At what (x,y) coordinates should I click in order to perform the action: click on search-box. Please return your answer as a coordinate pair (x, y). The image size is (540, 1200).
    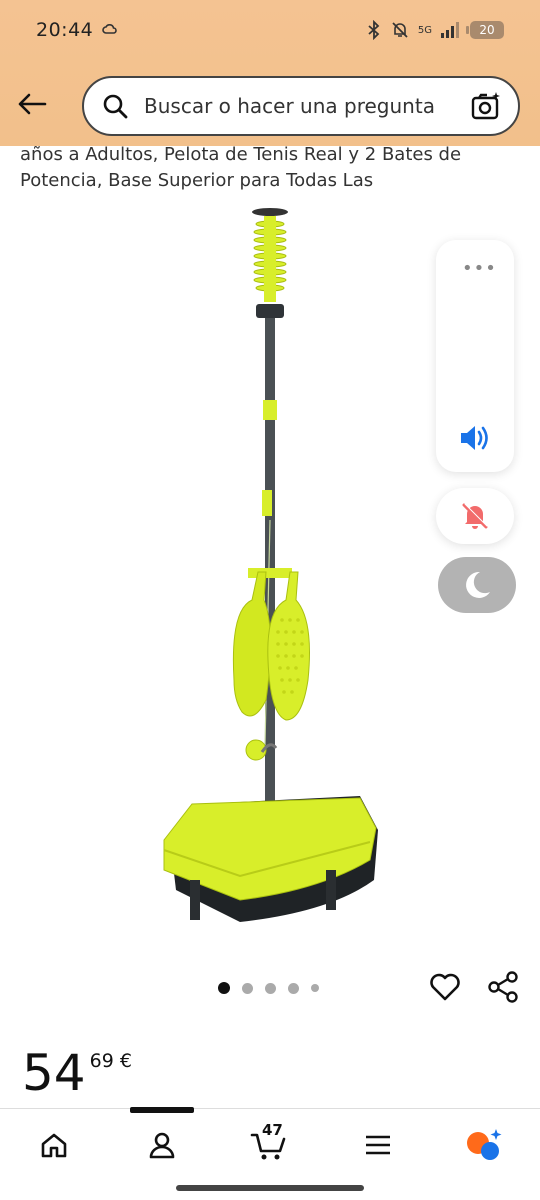
    Looking at the image, I should click on (301, 106).